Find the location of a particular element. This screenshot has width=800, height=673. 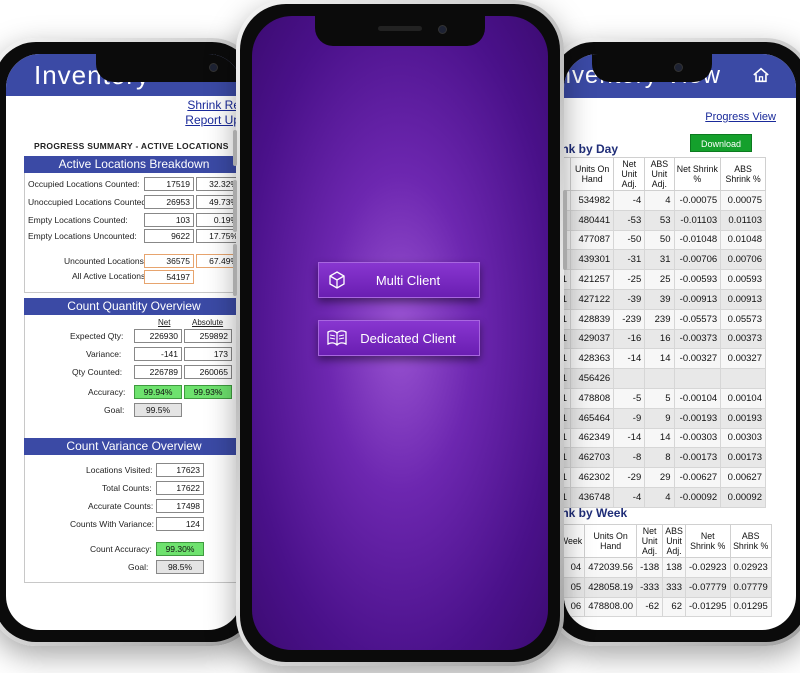

table-row: 2/2021478808-55-0.001040.00104 is located at coordinates (665, 398).